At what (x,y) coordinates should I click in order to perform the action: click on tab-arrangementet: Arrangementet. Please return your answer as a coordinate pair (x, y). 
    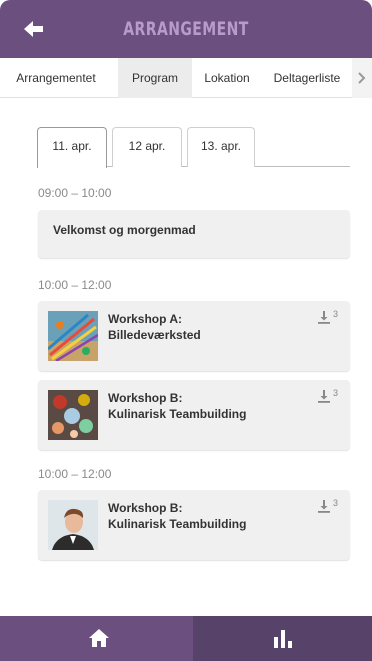
    Looking at the image, I should click on (56, 78).